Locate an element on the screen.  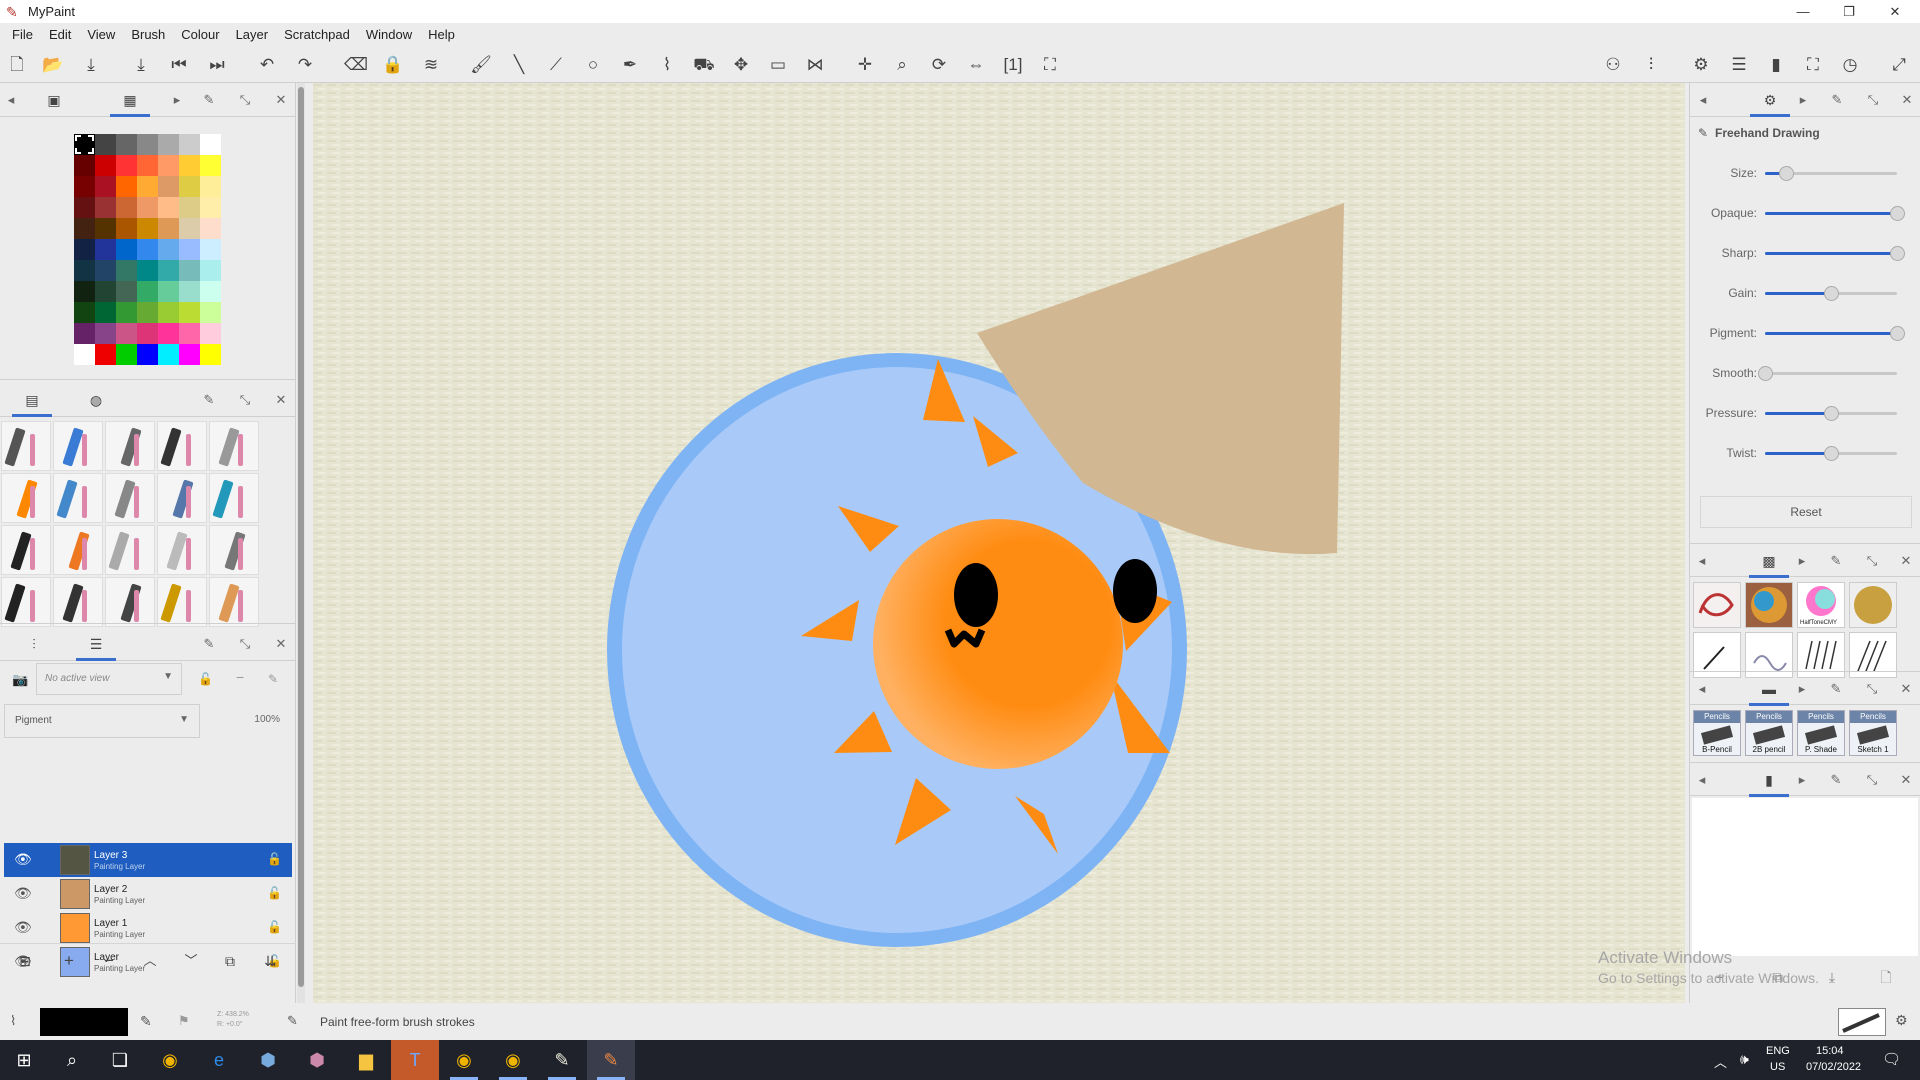
mirror-view-icon: ⇔ is located at coordinates (976, 65).